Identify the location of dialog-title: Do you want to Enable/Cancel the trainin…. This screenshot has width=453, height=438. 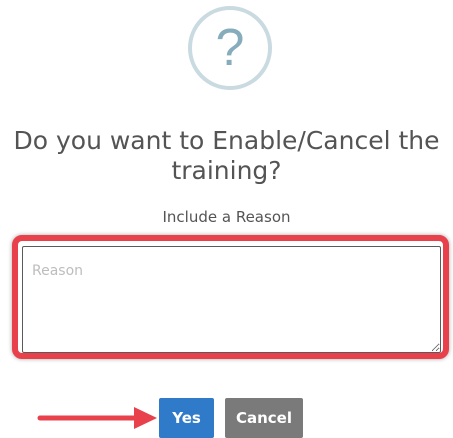
(226, 156).